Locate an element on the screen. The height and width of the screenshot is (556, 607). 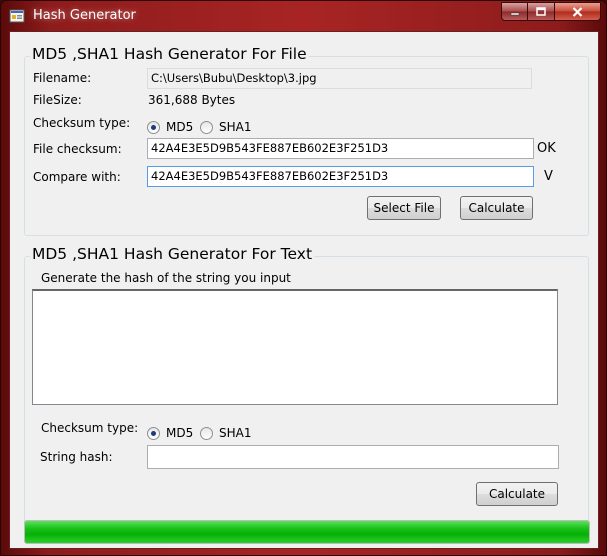
close-icon is located at coordinates (577, 11).